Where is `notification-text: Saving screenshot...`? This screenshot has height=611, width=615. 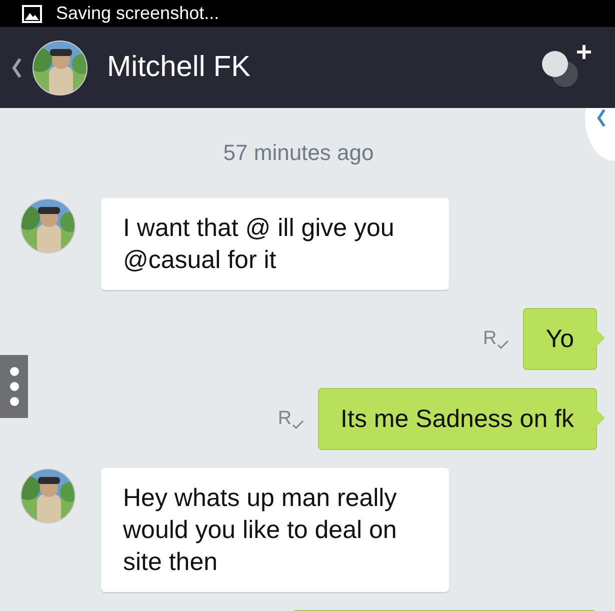
notification-text: Saving screenshot... is located at coordinates (138, 13).